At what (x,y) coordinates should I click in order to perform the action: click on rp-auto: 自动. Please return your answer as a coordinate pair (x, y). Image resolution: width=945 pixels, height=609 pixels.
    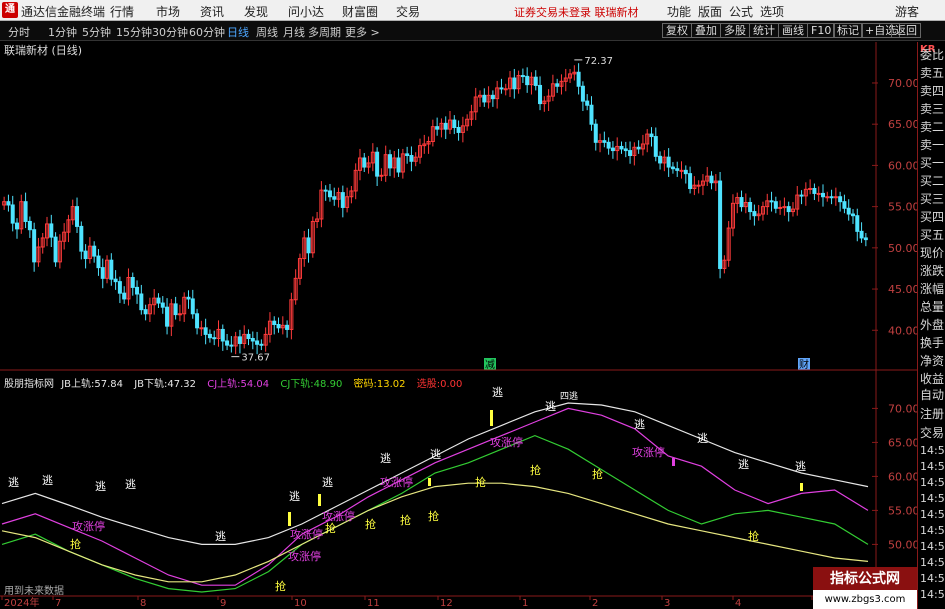
    Looking at the image, I should click on (932, 394).